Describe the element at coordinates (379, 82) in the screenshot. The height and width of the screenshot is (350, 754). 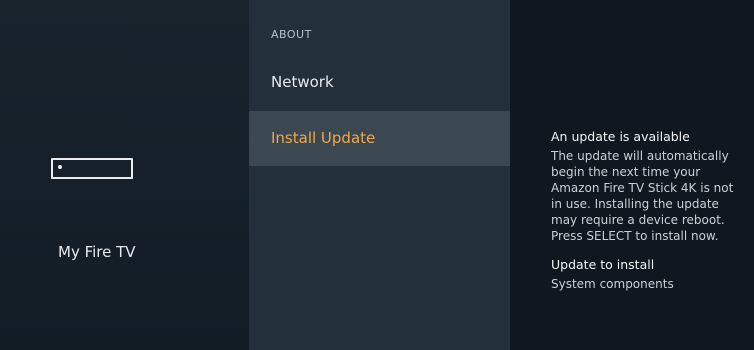
I see `menu-item-network: Network` at that location.